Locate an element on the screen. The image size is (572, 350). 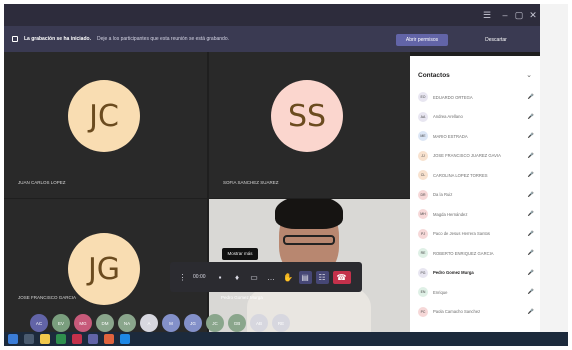
folder-icon is located at coordinates (45, 339).